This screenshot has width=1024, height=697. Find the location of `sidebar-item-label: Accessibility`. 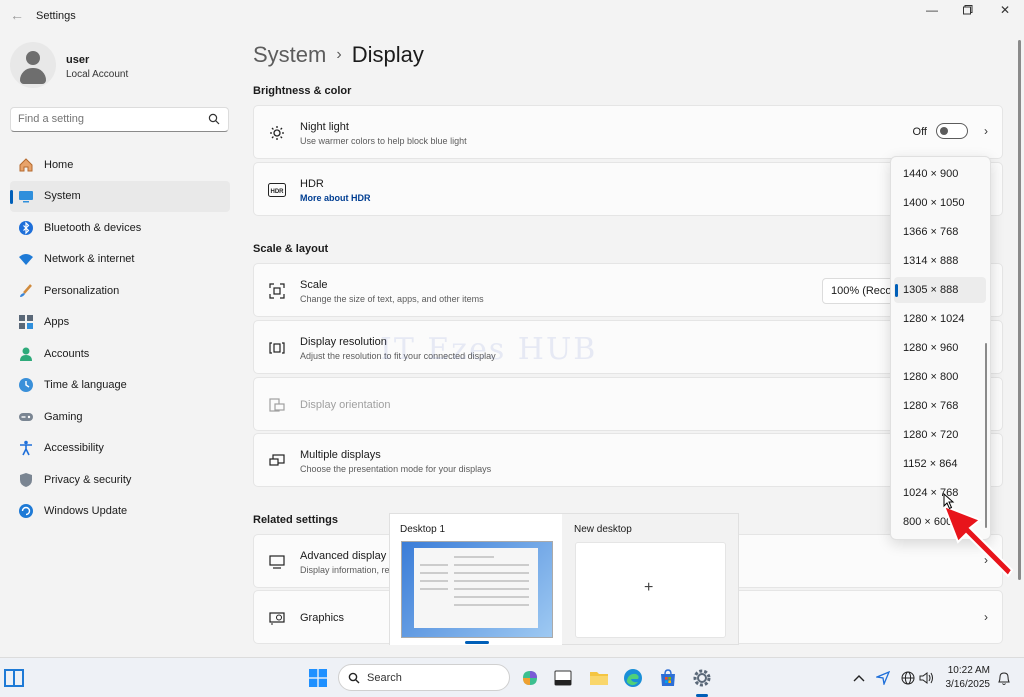

sidebar-item-label: Accessibility is located at coordinates (74, 448).